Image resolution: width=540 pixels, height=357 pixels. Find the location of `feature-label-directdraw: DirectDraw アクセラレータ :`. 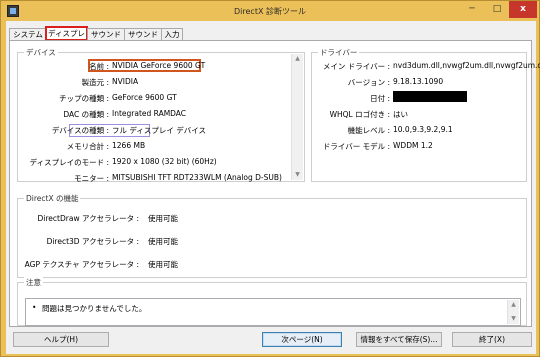

feature-label-directdraw: DirectDraw アクセラレータ : is located at coordinates (88, 218).